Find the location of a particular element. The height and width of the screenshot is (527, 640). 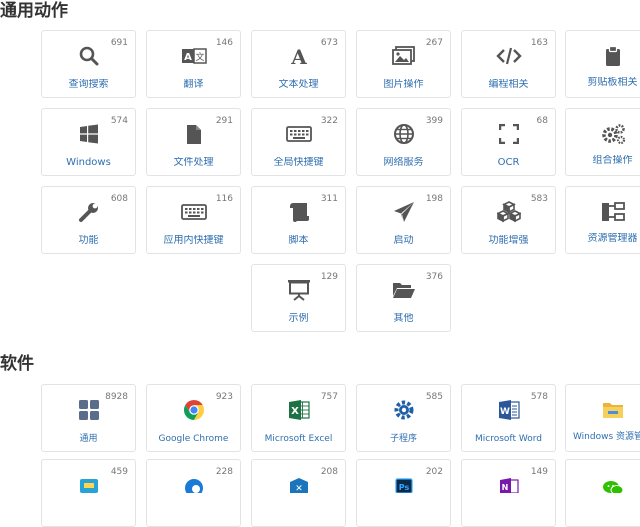

category-card: 322 全局快捷键 is located at coordinates (298, 142).